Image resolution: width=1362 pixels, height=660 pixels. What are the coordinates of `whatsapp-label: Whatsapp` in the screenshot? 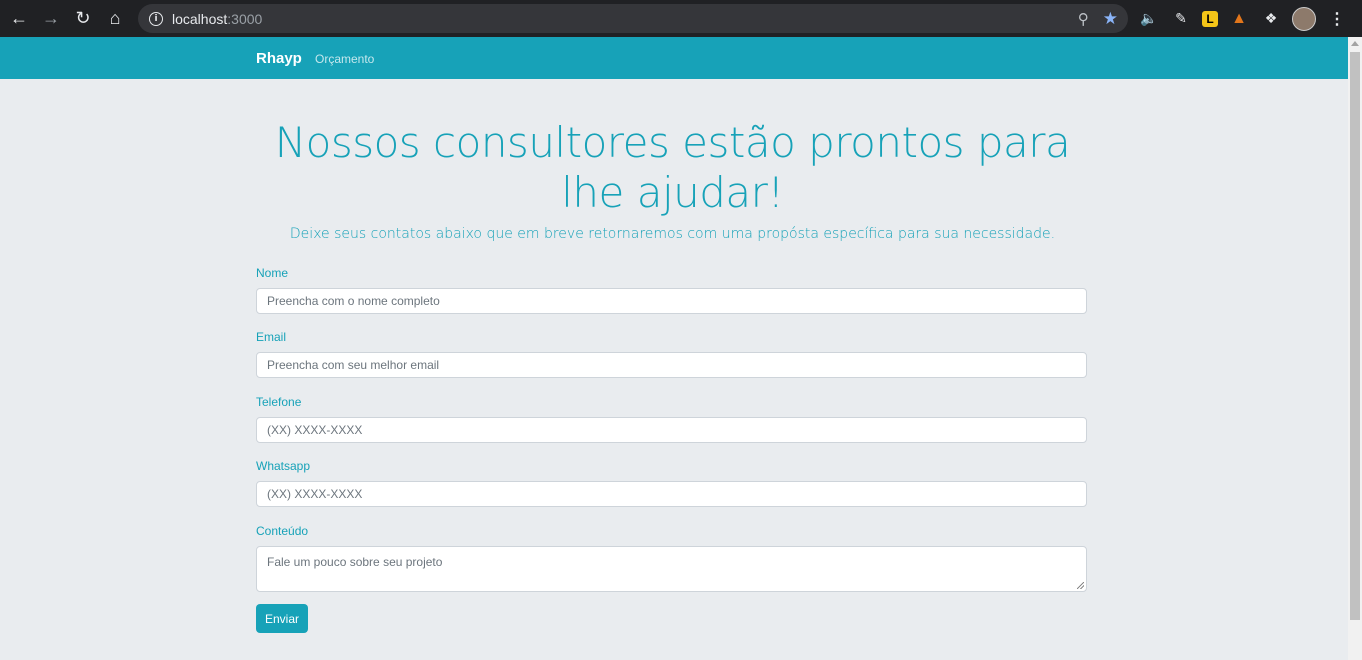 It's located at (283, 466).